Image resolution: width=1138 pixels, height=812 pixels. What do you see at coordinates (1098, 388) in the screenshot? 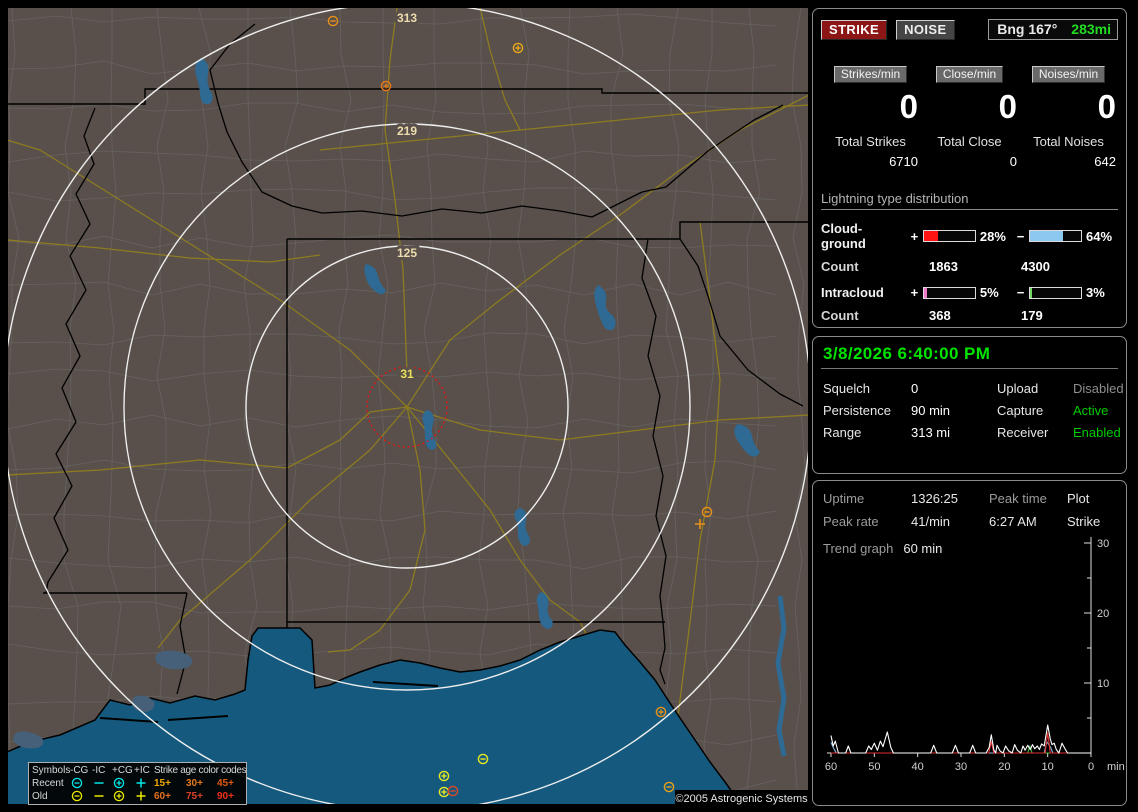
I see `upload-value: Disabled` at bounding box center [1098, 388].